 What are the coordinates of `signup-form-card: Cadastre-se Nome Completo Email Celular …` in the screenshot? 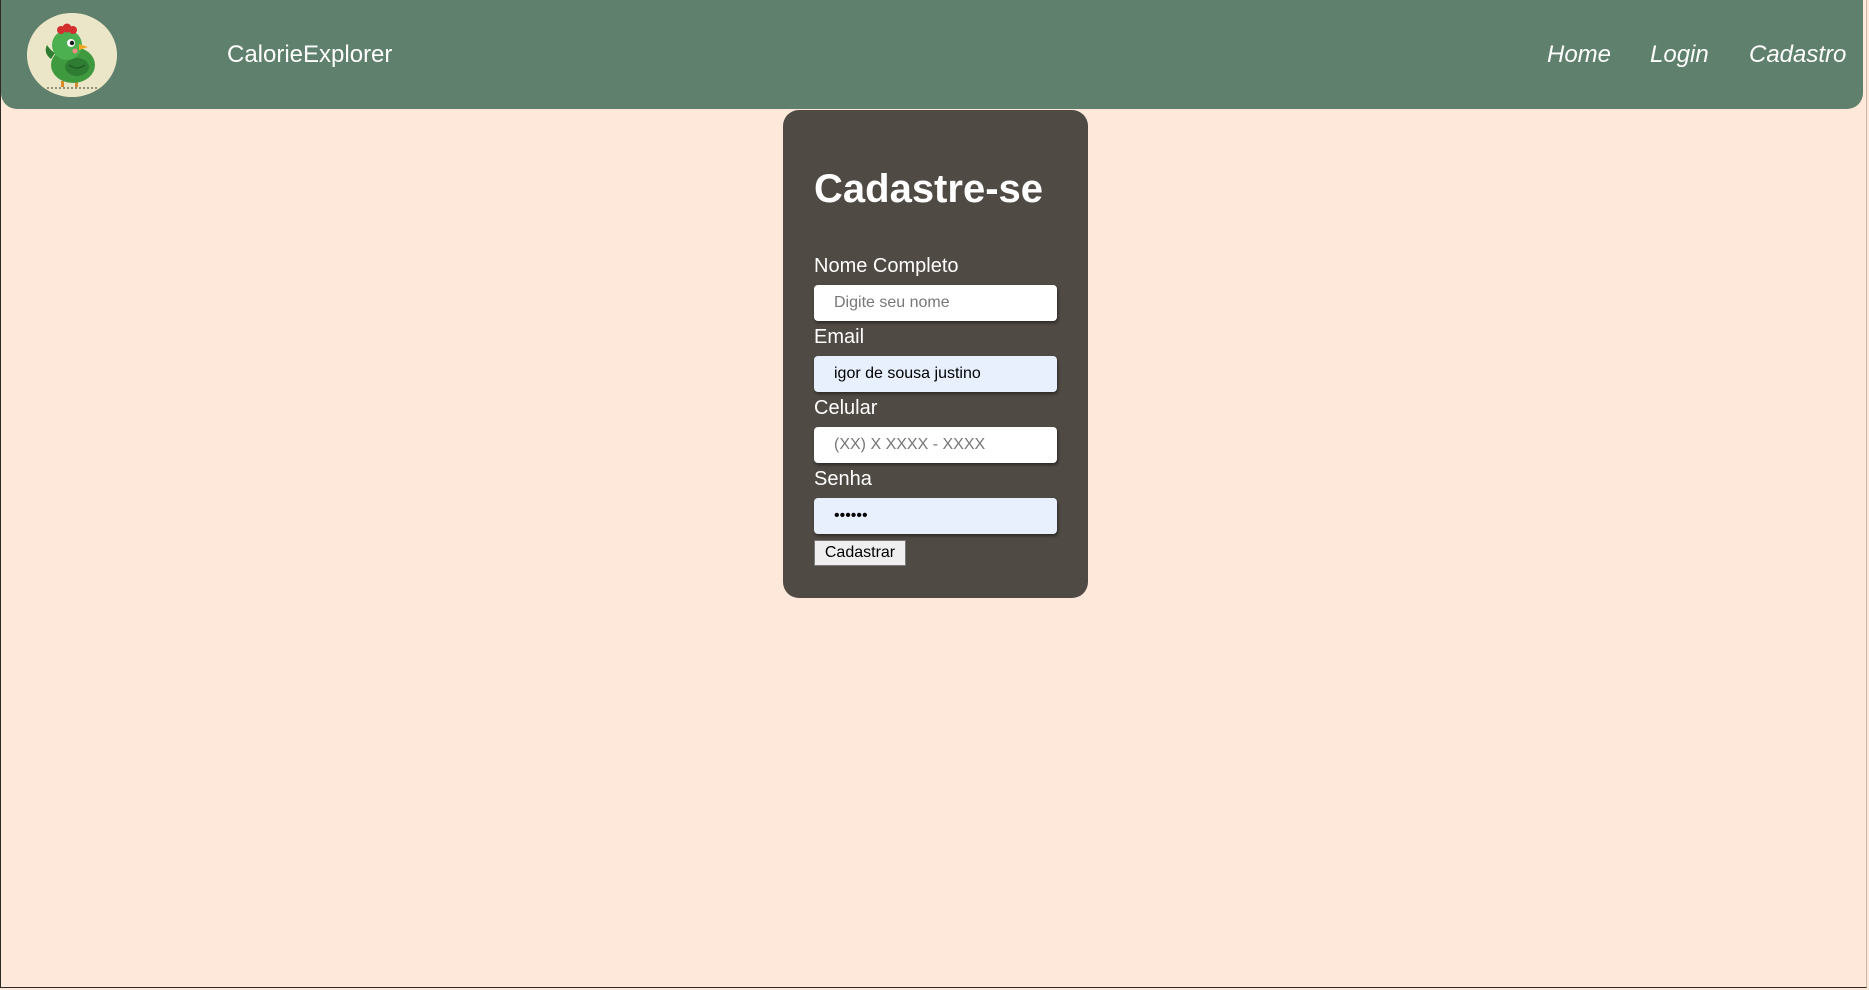 It's located at (935, 354).